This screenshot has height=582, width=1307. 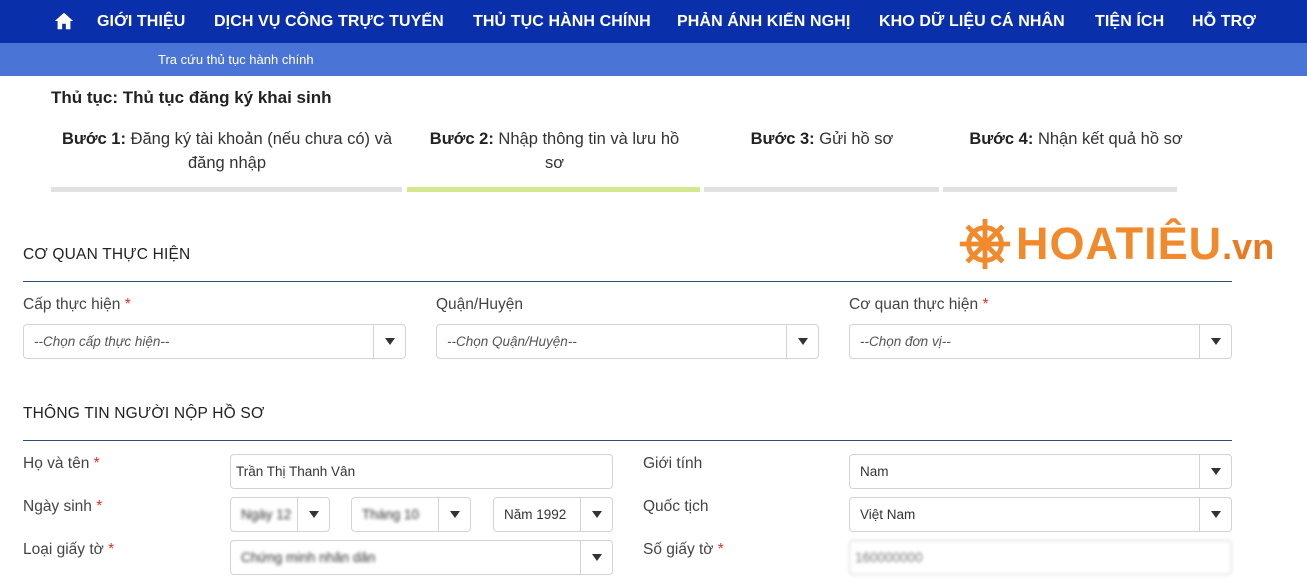 I want to click on doctype-select-toggle, so click(x=596, y=557).